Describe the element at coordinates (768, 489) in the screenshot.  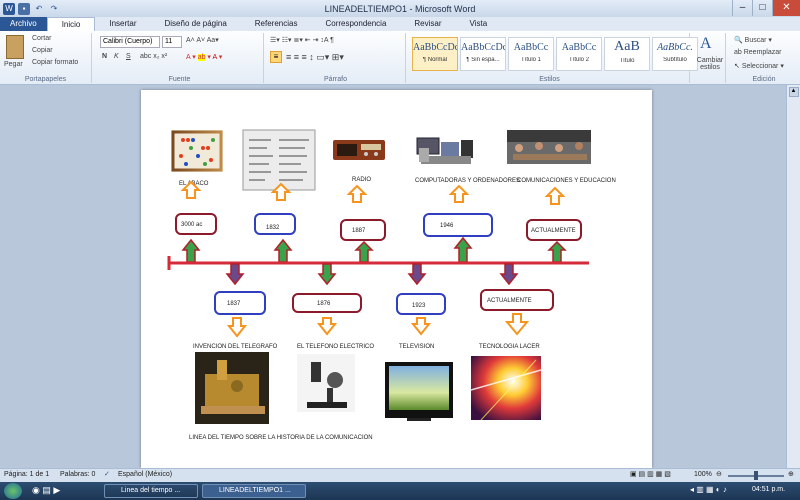
I see `clock: 04:51 p.m.` at that location.